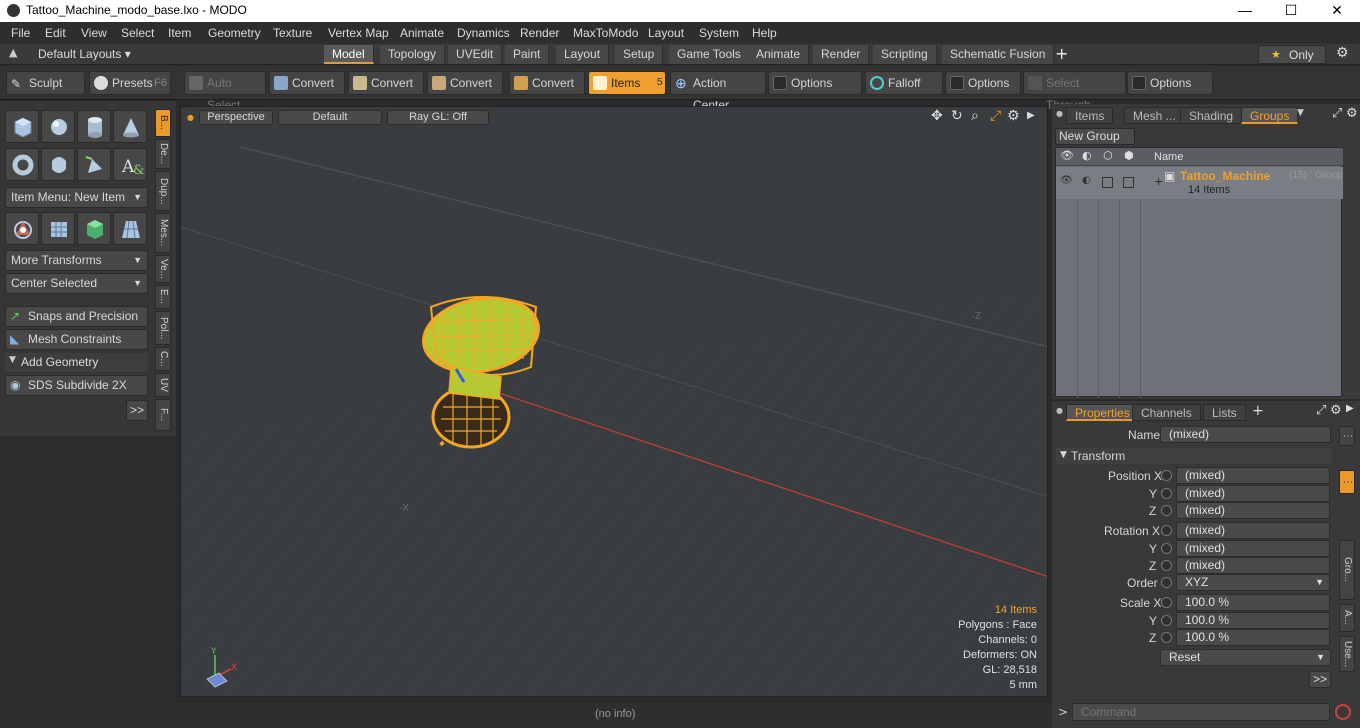 The image size is (1360, 728). What do you see at coordinates (349, 54) in the screenshot?
I see `tab-model: Model` at bounding box center [349, 54].